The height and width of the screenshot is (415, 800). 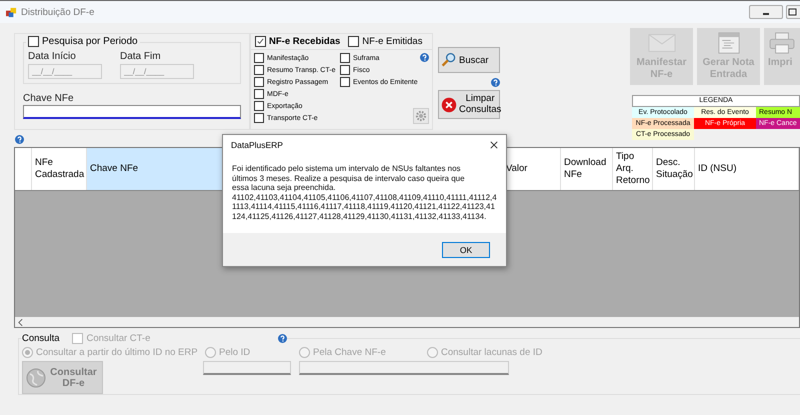 What do you see at coordinates (132, 112) in the screenshot?
I see `chave-field` at bounding box center [132, 112].